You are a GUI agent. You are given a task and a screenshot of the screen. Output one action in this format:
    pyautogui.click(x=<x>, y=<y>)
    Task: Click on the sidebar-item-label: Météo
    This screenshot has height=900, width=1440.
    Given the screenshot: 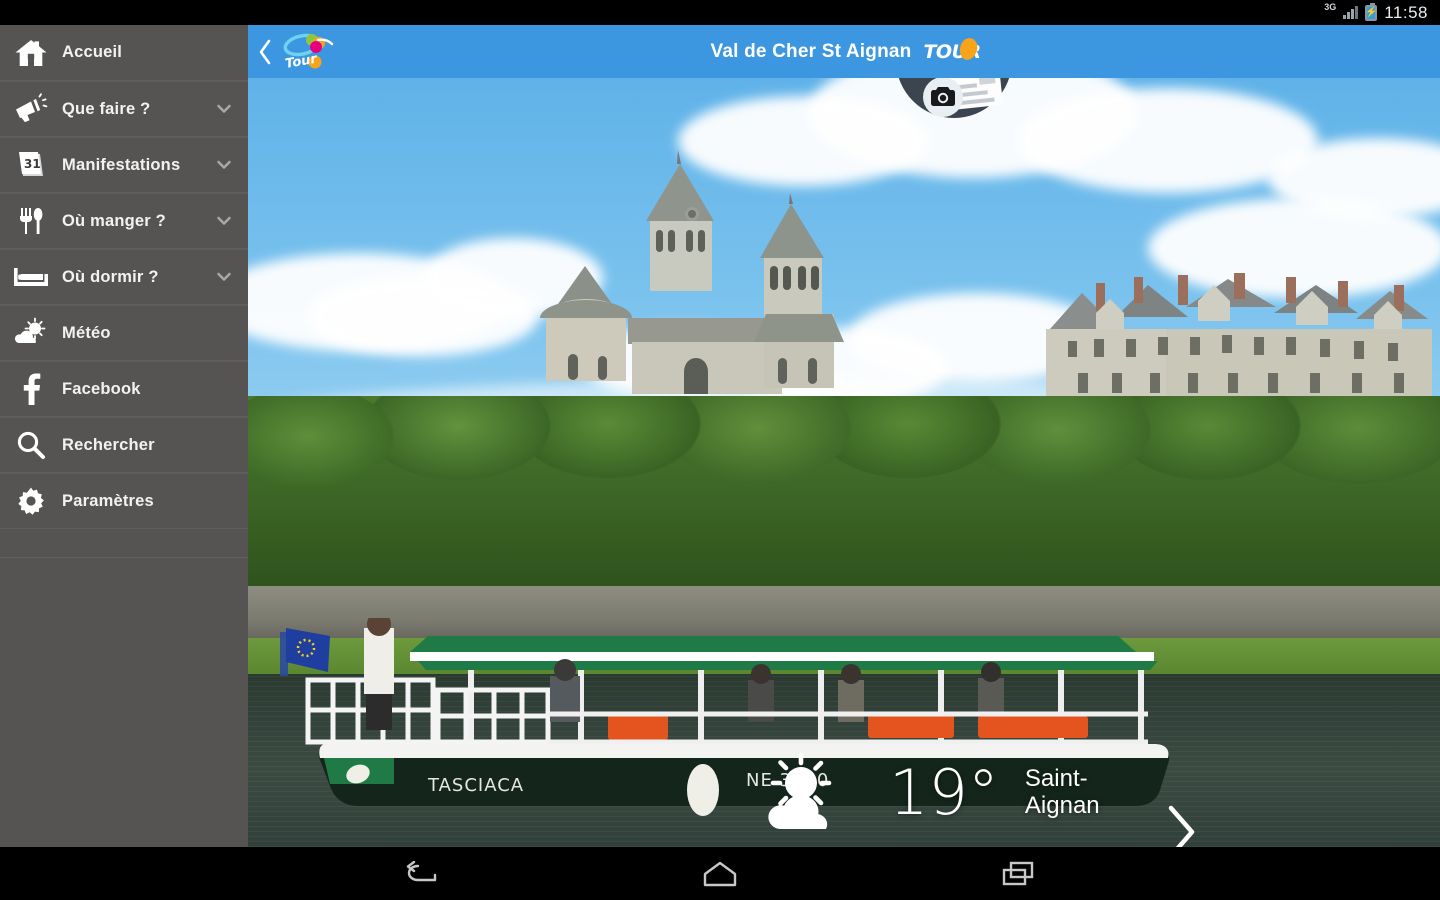 What is the action you would take?
    pyautogui.click(x=86, y=332)
    